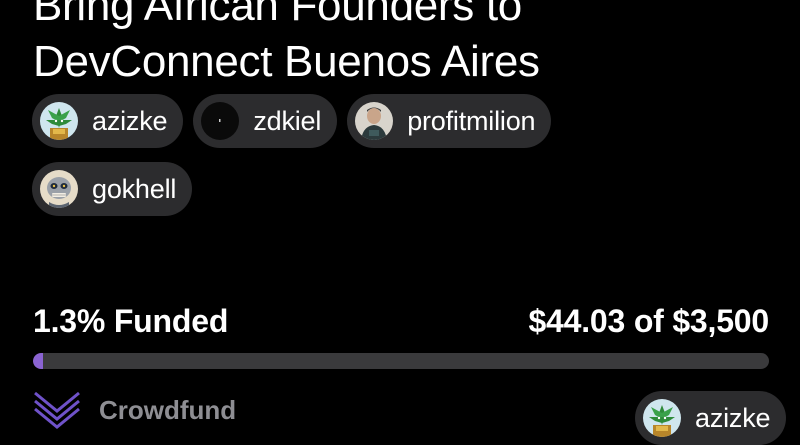  Describe the element at coordinates (401, 361) in the screenshot. I see `funding-progress-bar` at that location.